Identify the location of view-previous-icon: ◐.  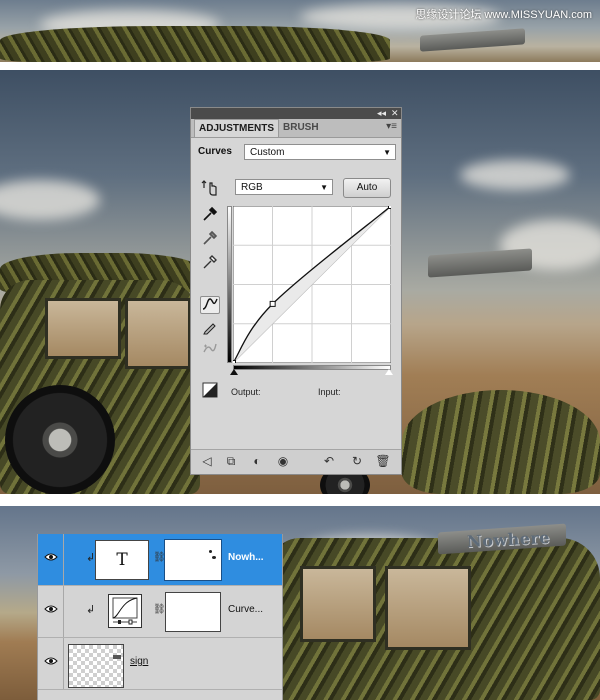
(257, 461).